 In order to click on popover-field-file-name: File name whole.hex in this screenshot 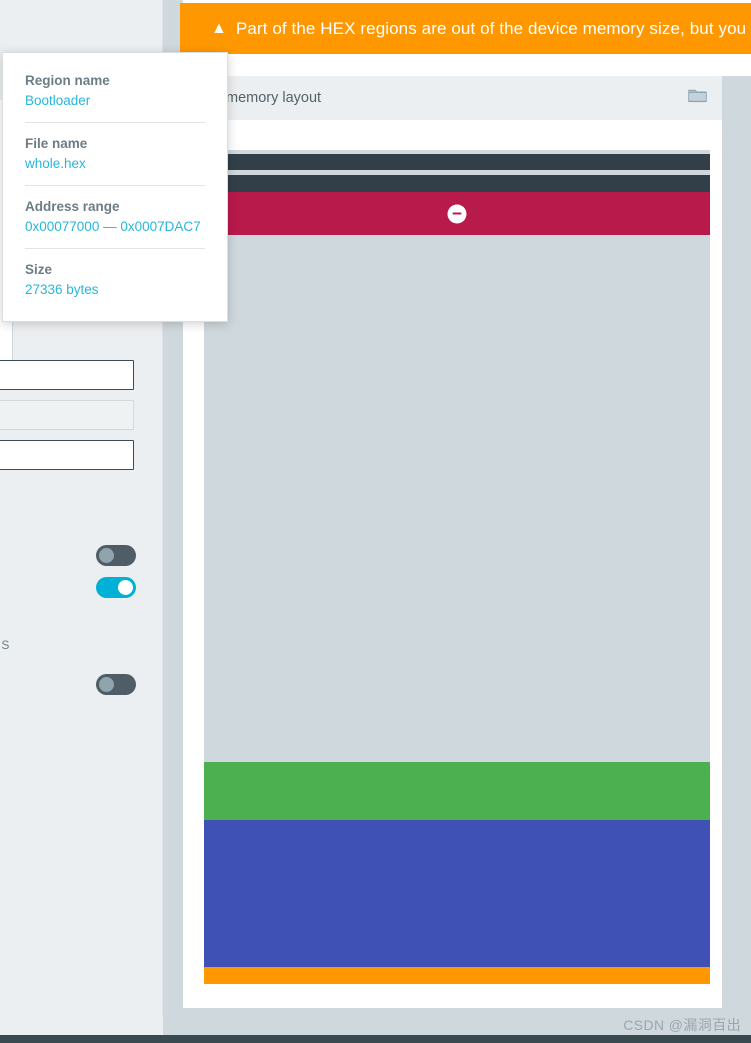, I will do `click(115, 153)`.